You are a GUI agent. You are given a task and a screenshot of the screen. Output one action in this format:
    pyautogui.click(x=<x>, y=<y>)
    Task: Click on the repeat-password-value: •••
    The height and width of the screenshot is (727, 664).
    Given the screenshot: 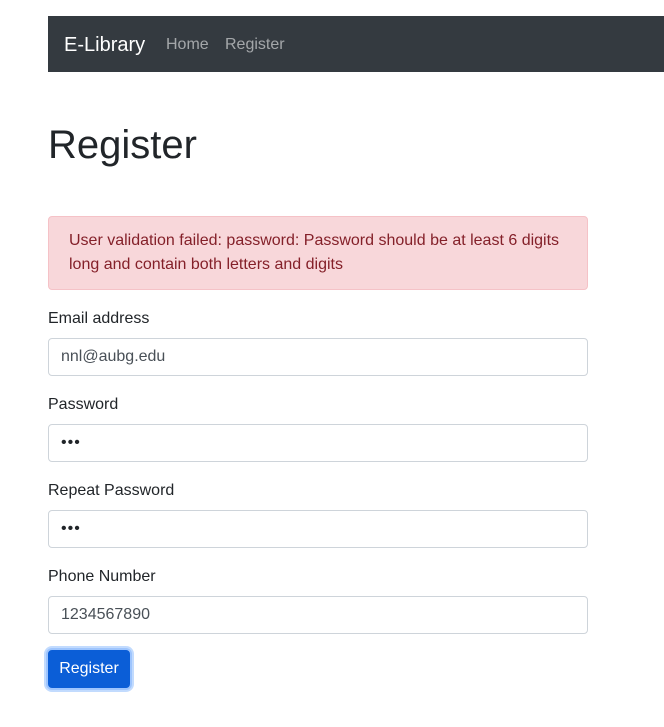 What is the action you would take?
    pyautogui.click(x=71, y=528)
    